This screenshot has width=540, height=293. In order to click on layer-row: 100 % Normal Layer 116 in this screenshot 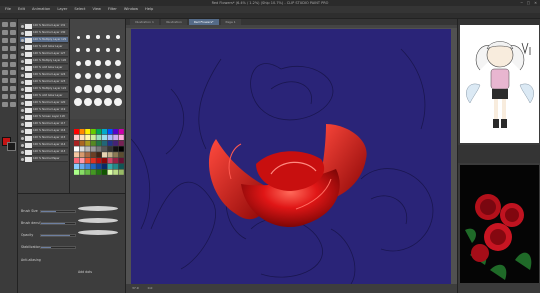, I will do `click(44, 131)`.